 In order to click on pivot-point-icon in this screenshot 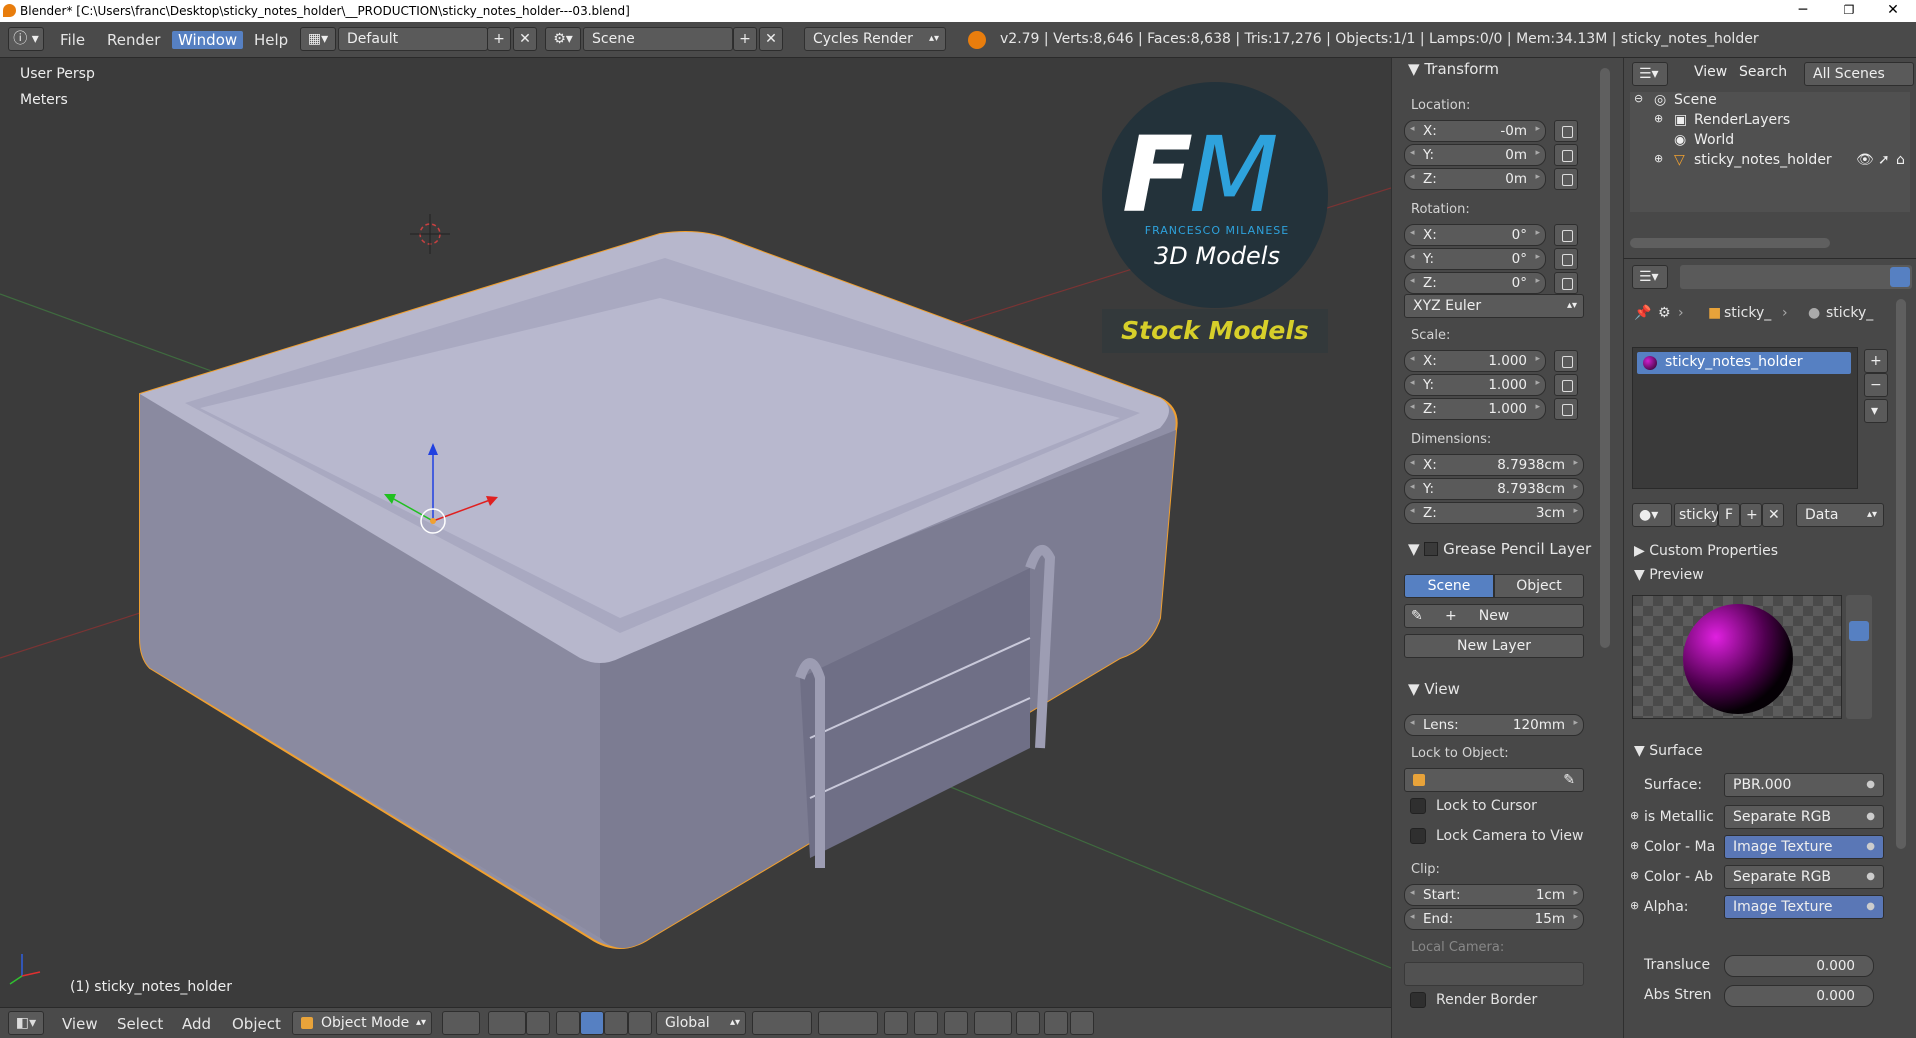, I will do `click(507, 1023)`.